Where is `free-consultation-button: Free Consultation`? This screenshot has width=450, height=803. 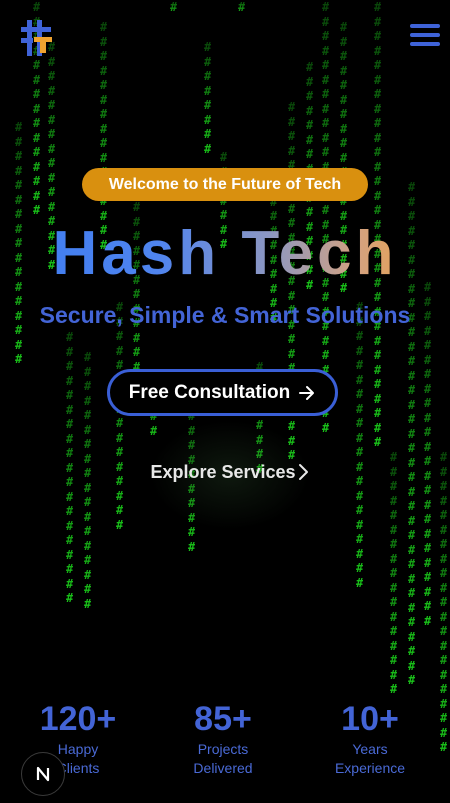
free-consultation-button: Free Consultation is located at coordinates (222, 392).